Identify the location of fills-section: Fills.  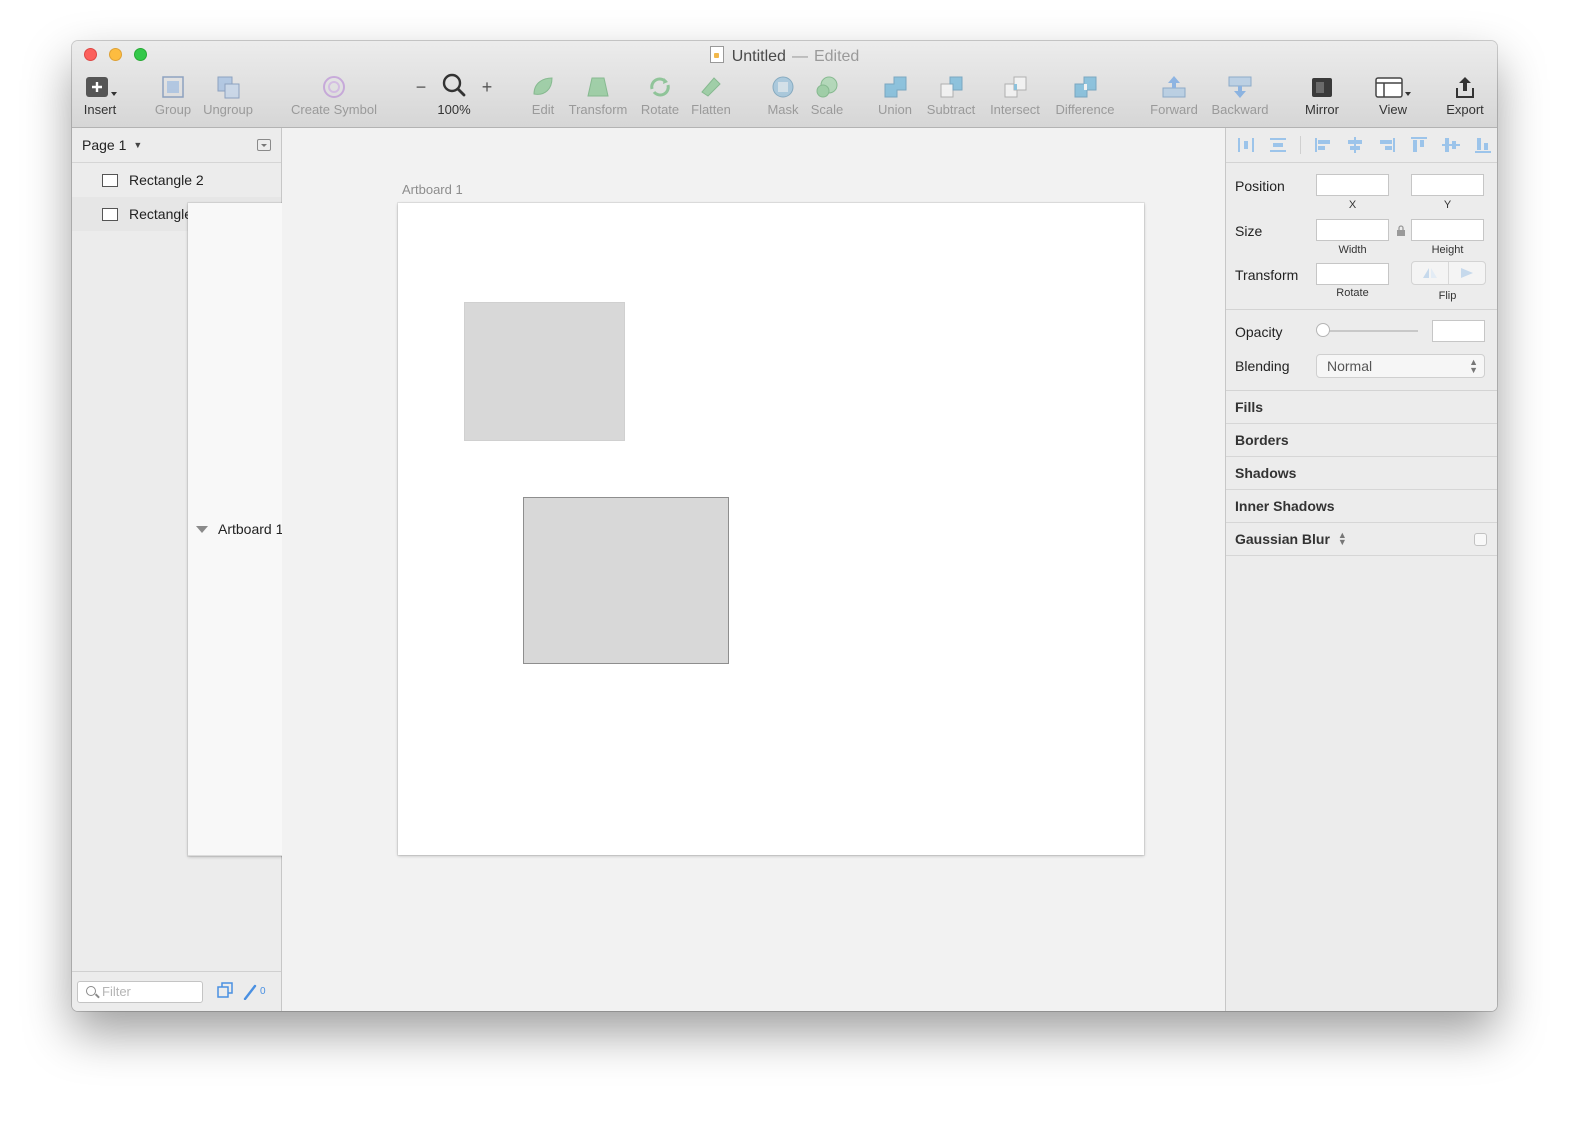
(1361, 407).